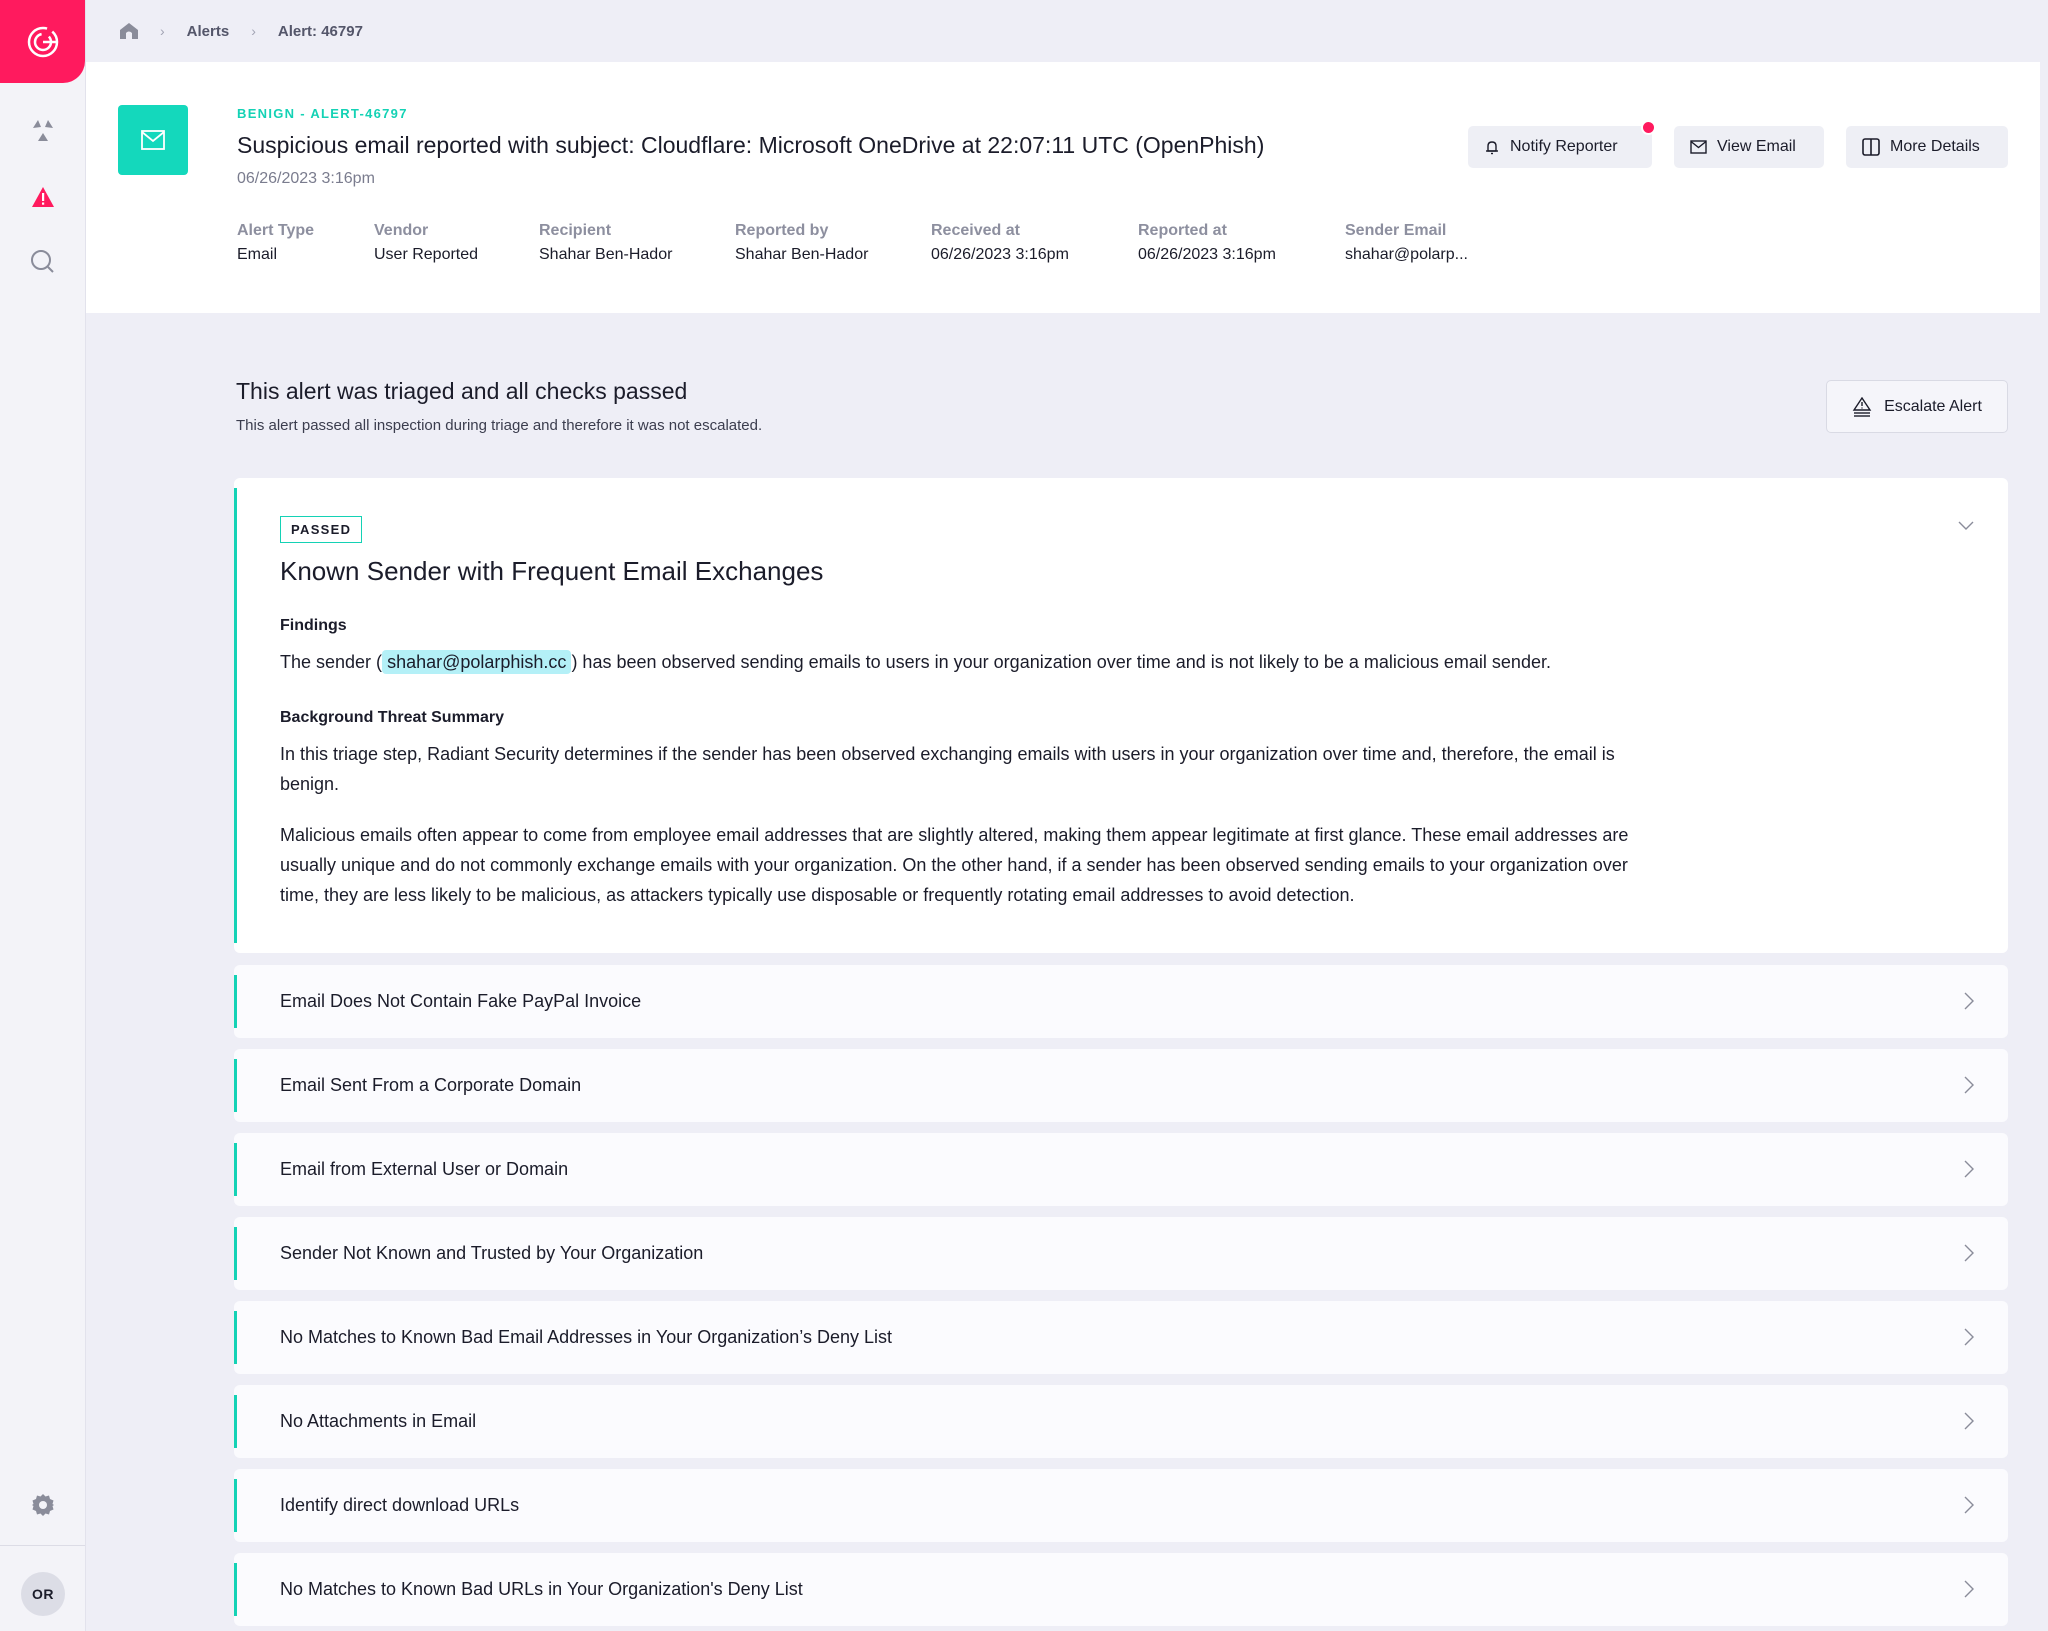 Image resolution: width=2048 pixels, height=1631 pixels. Describe the element at coordinates (1648, 127) in the screenshot. I see `notification-dot` at that location.